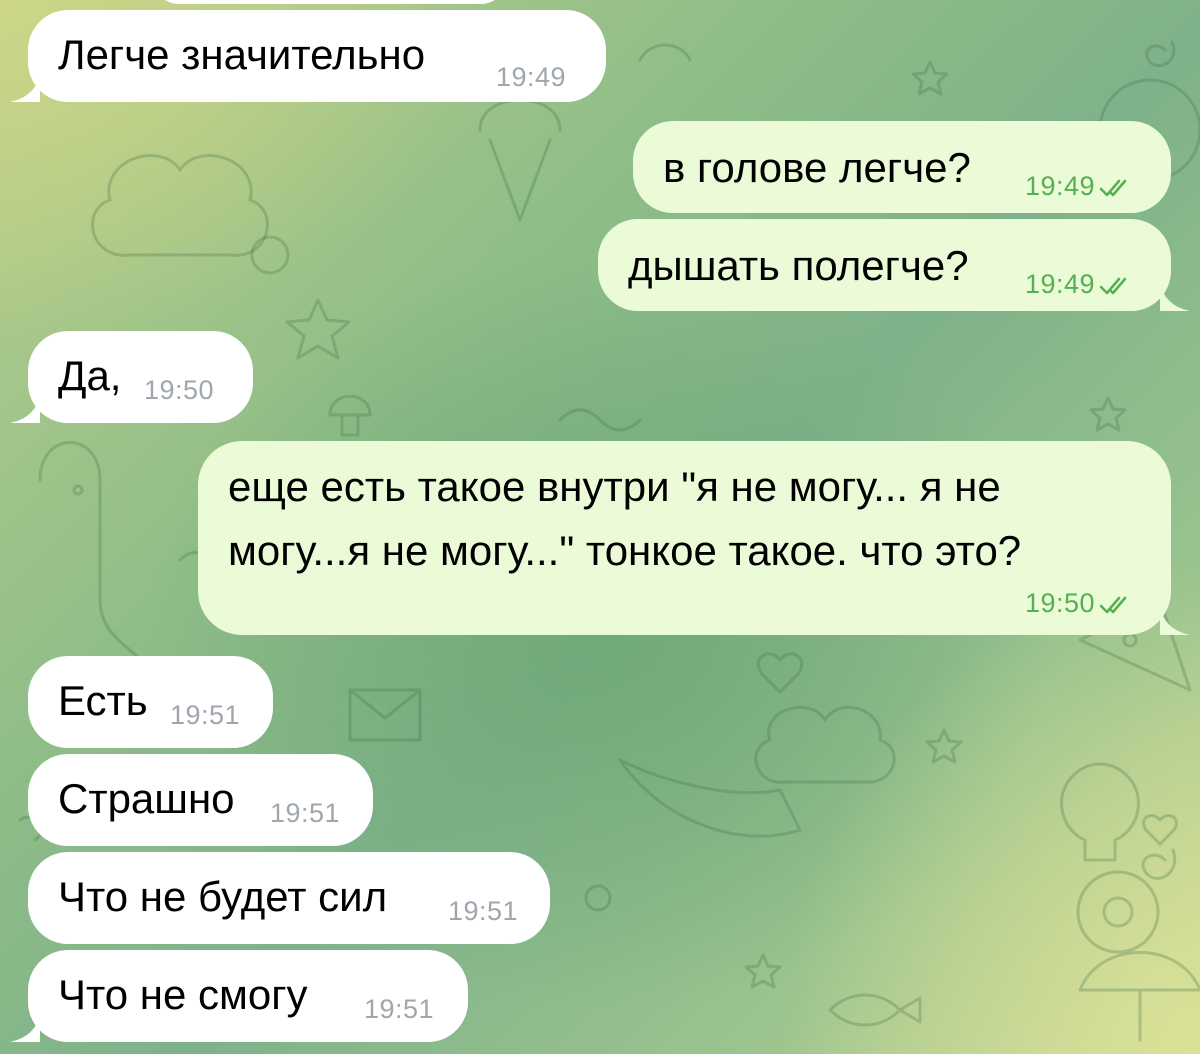  I want to click on incoming-message: Что не смогу 19:51, so click(248, 996).